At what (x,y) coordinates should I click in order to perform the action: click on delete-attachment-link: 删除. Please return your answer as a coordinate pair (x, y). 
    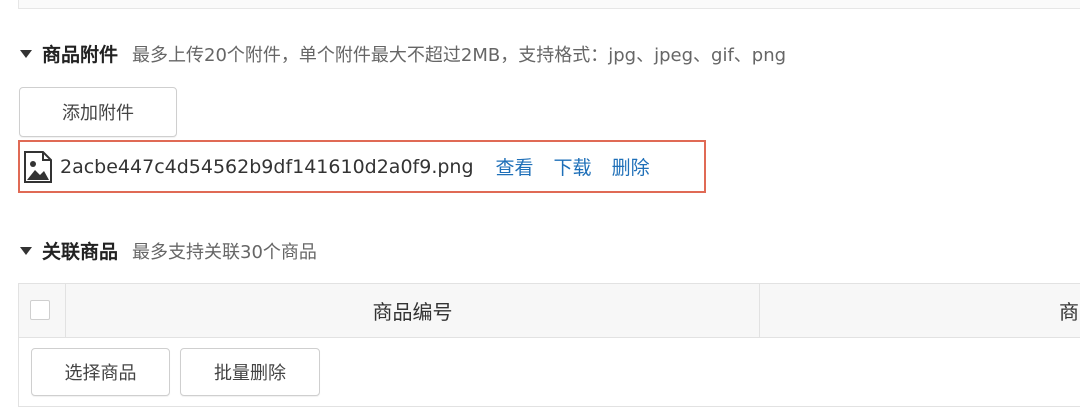
    Looking at the image, I should click on (631, 166).